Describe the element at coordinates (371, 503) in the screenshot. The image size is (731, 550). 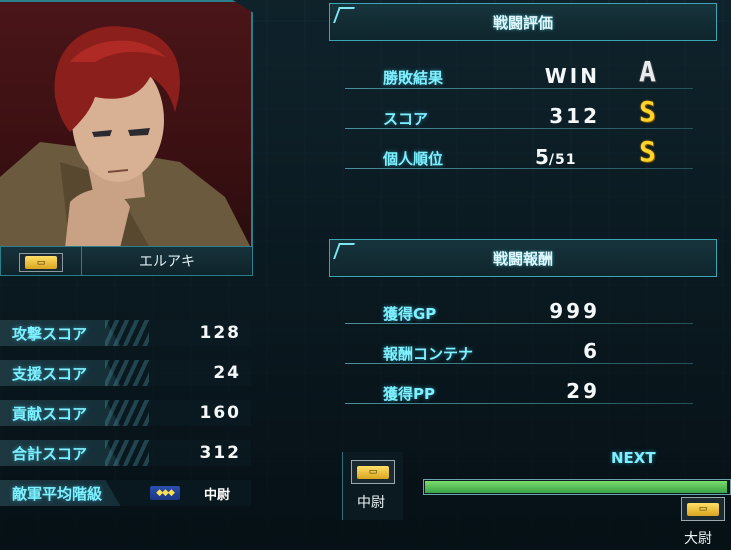
I see `current-rank-label: 中尉` at that location.